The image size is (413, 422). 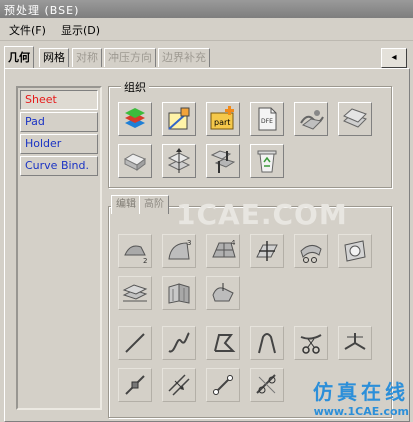 I want to click on surface-cut-icon, so click(x=311, y=251).